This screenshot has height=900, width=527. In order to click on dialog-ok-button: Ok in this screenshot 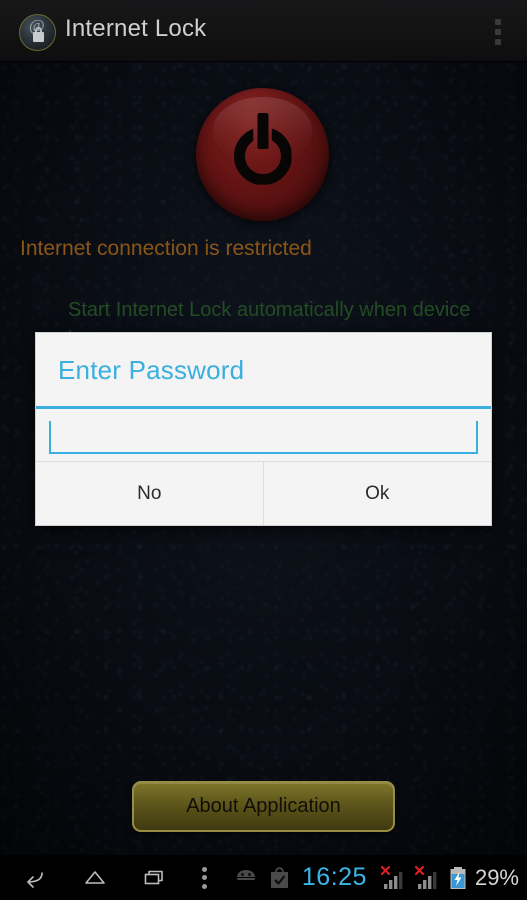, I will do `click(377, 493)`.